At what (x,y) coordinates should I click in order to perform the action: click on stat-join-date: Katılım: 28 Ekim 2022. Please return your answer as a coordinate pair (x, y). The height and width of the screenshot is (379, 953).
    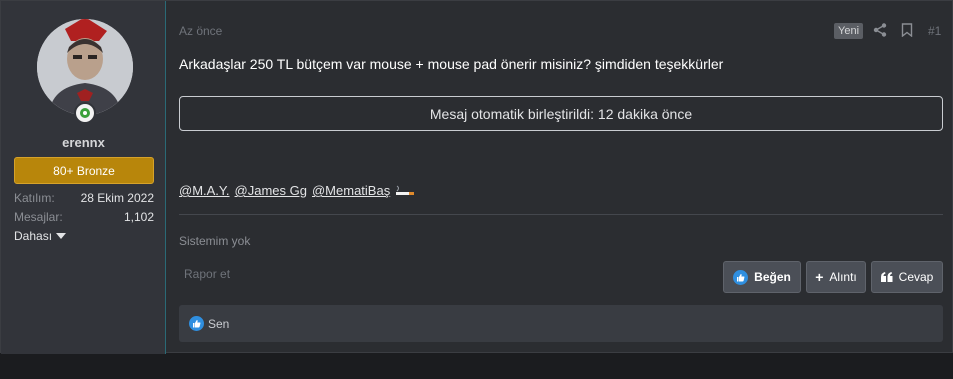
    Looking at the image, I should click on (84, 198).